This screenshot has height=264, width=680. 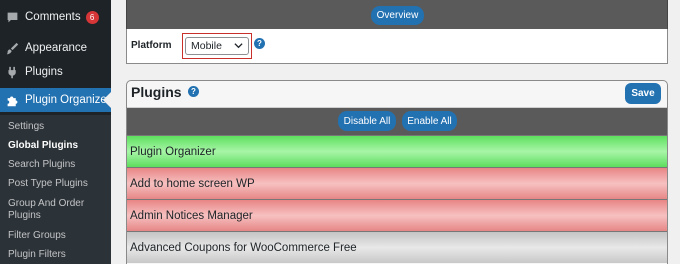 I want to click on plugin-name: Plugin Organizer, so click(x=173, y=151).